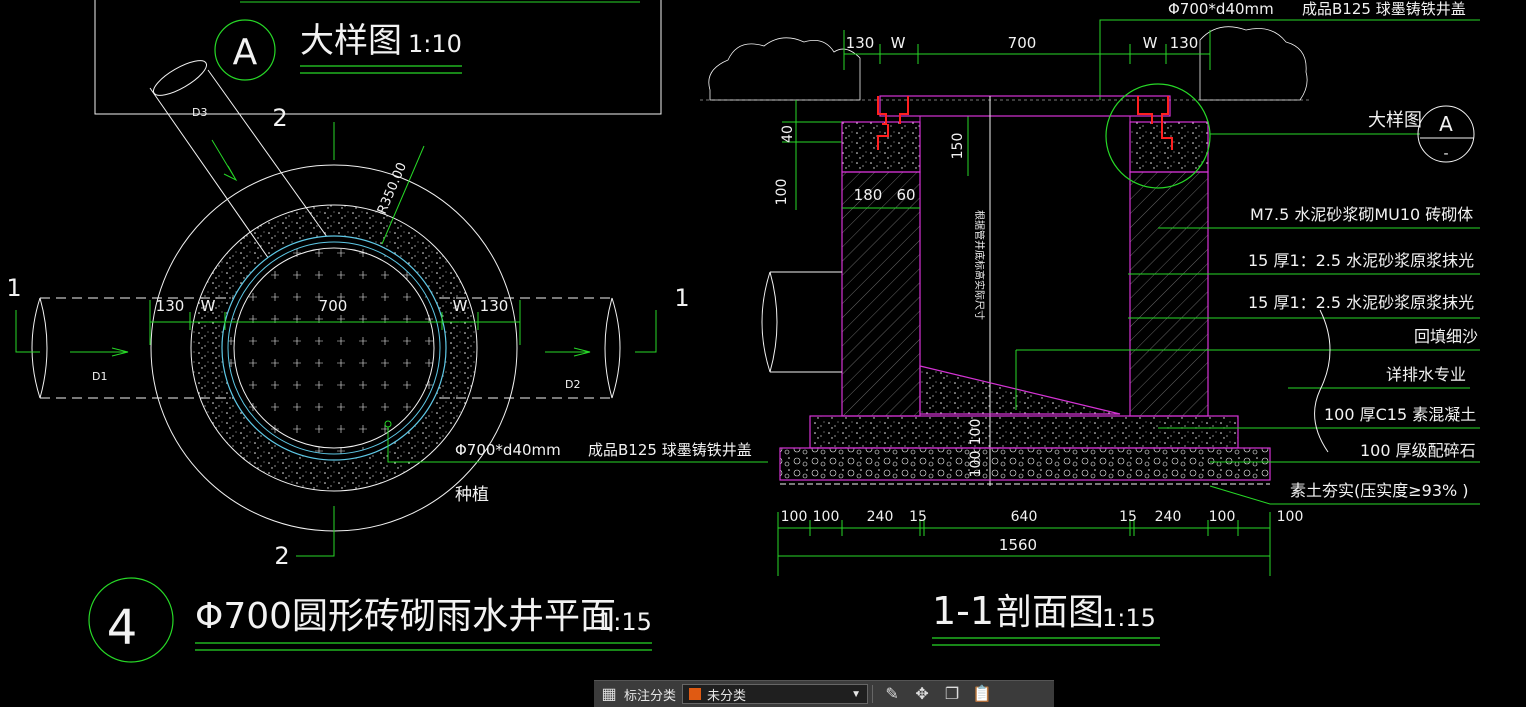 The width and height of the screenshot is (1526, 707). I want to click on detail-label-block: A 大样图 1:10, so click(378, 57).